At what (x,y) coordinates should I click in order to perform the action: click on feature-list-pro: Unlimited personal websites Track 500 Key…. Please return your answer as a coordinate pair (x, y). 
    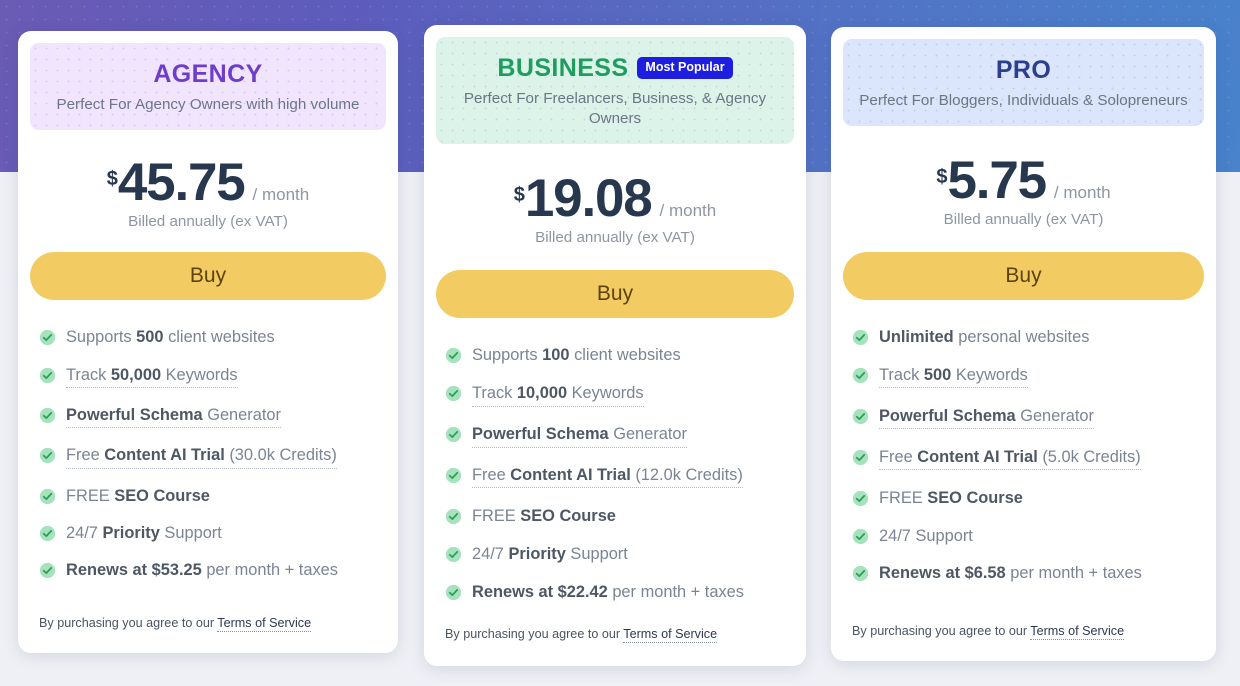
    Looking at the image, I should click on (1023, 465).